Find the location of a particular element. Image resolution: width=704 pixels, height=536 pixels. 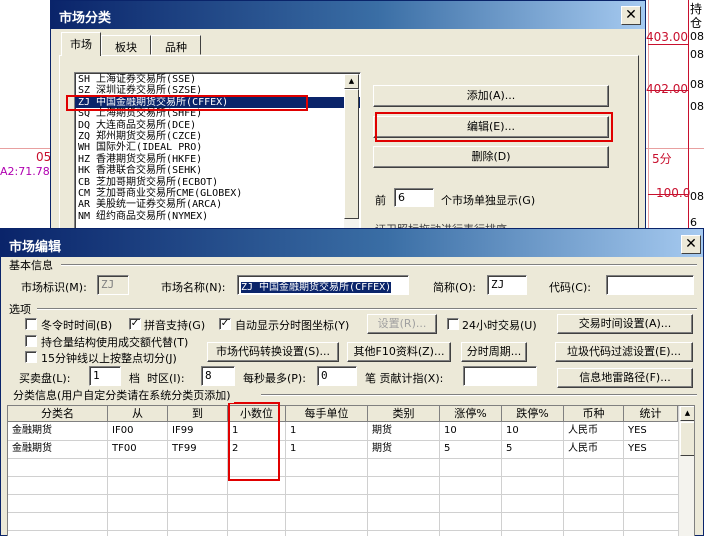

dialog-title: 市场编辑 is located at coordinates (35, 247).